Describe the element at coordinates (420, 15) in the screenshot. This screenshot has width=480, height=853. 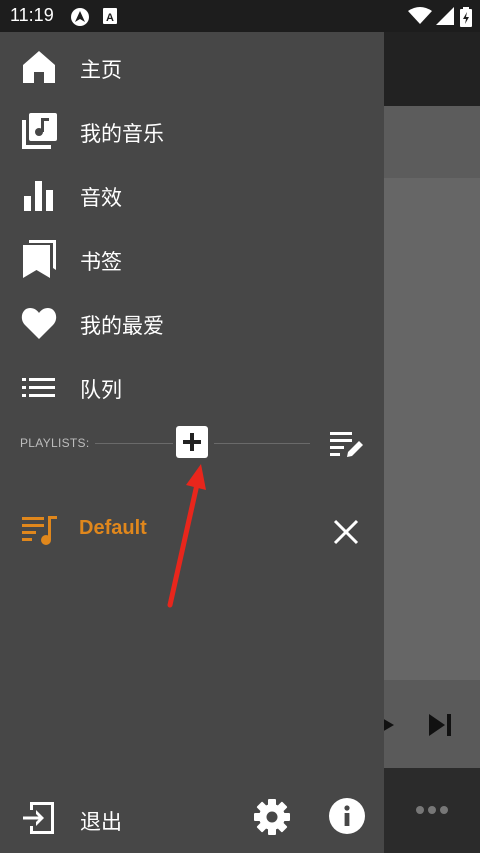
I see `wifi-icon` at that location.